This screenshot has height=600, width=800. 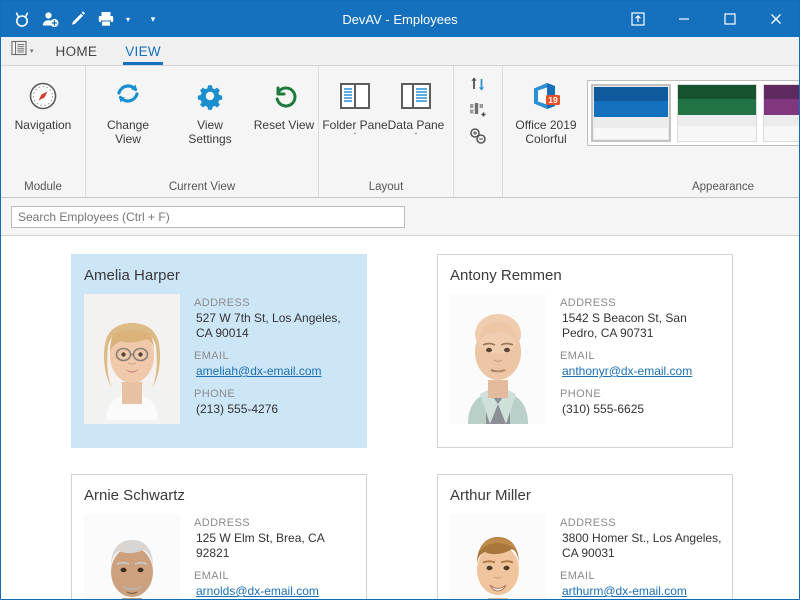 I want to click on window-controls, so click(x=707, y=19).